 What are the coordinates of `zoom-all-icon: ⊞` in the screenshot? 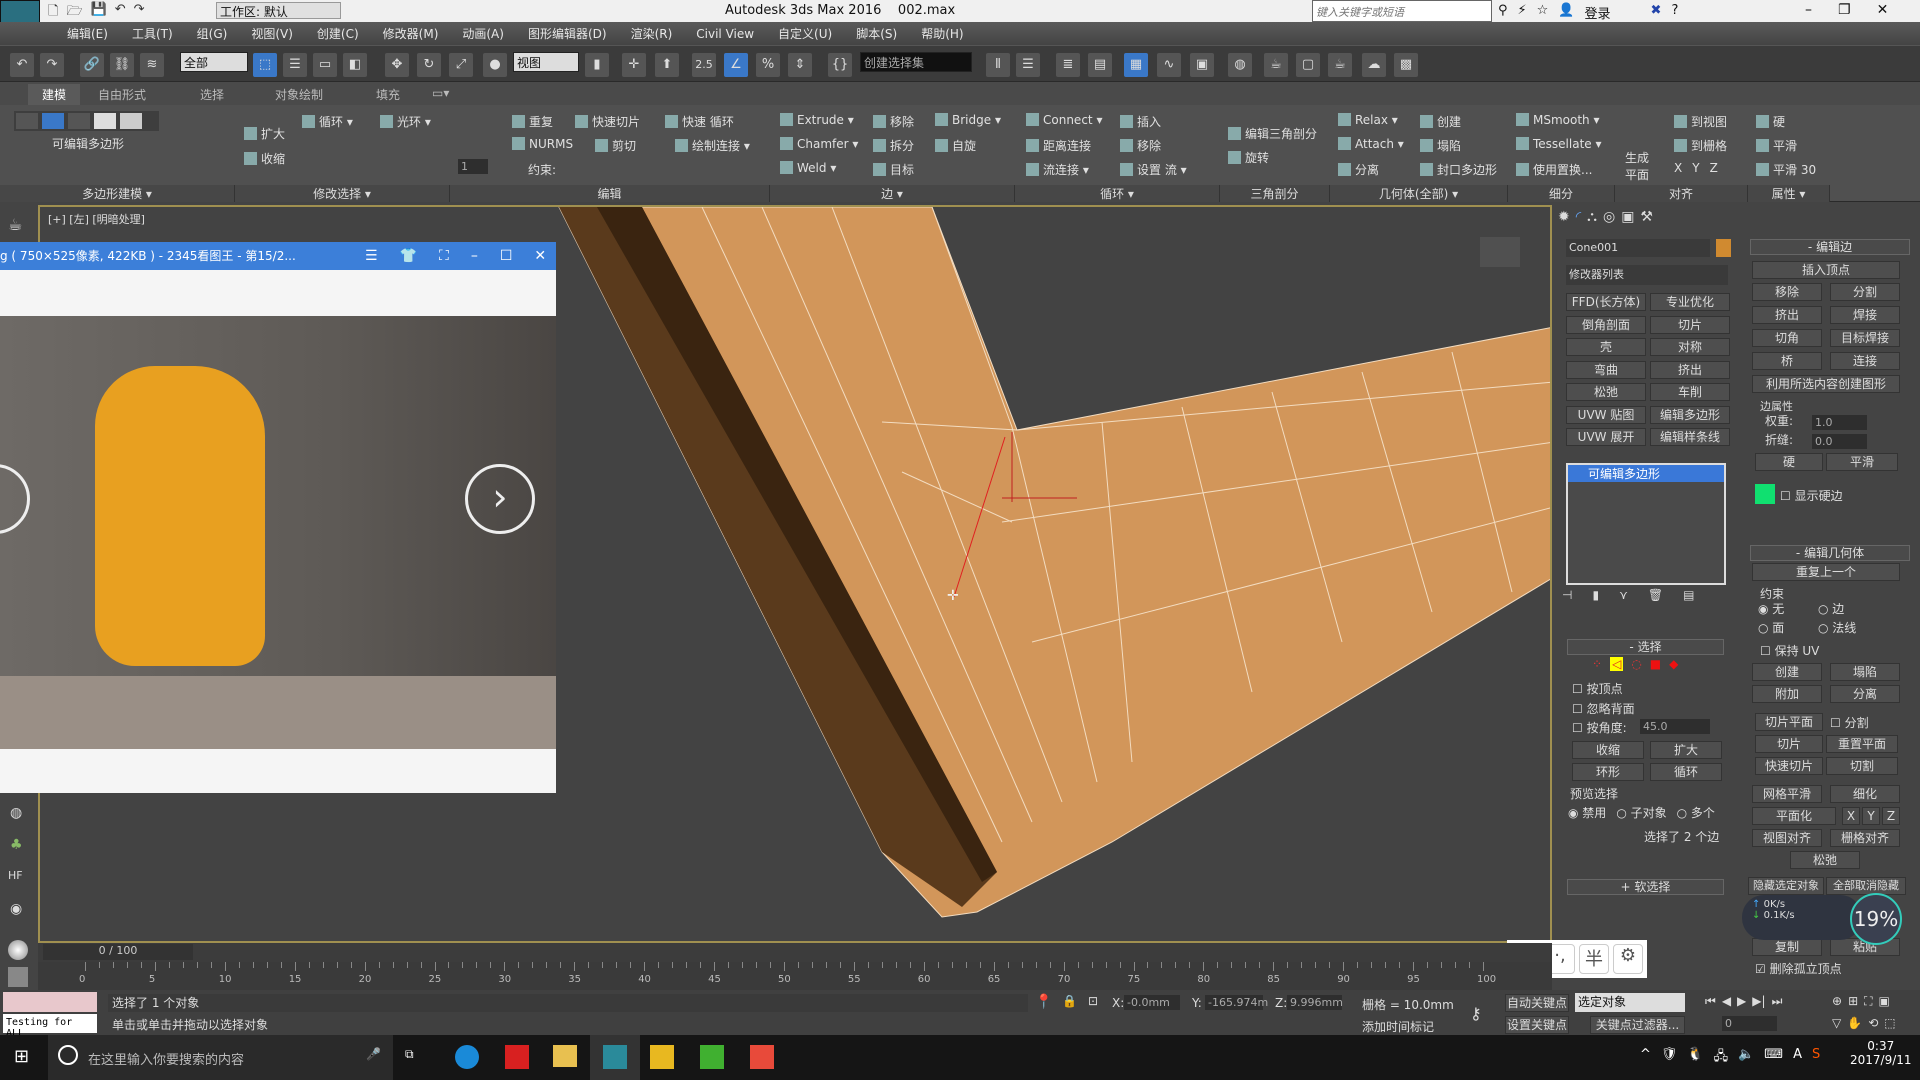 It's located at (1853, 1001).